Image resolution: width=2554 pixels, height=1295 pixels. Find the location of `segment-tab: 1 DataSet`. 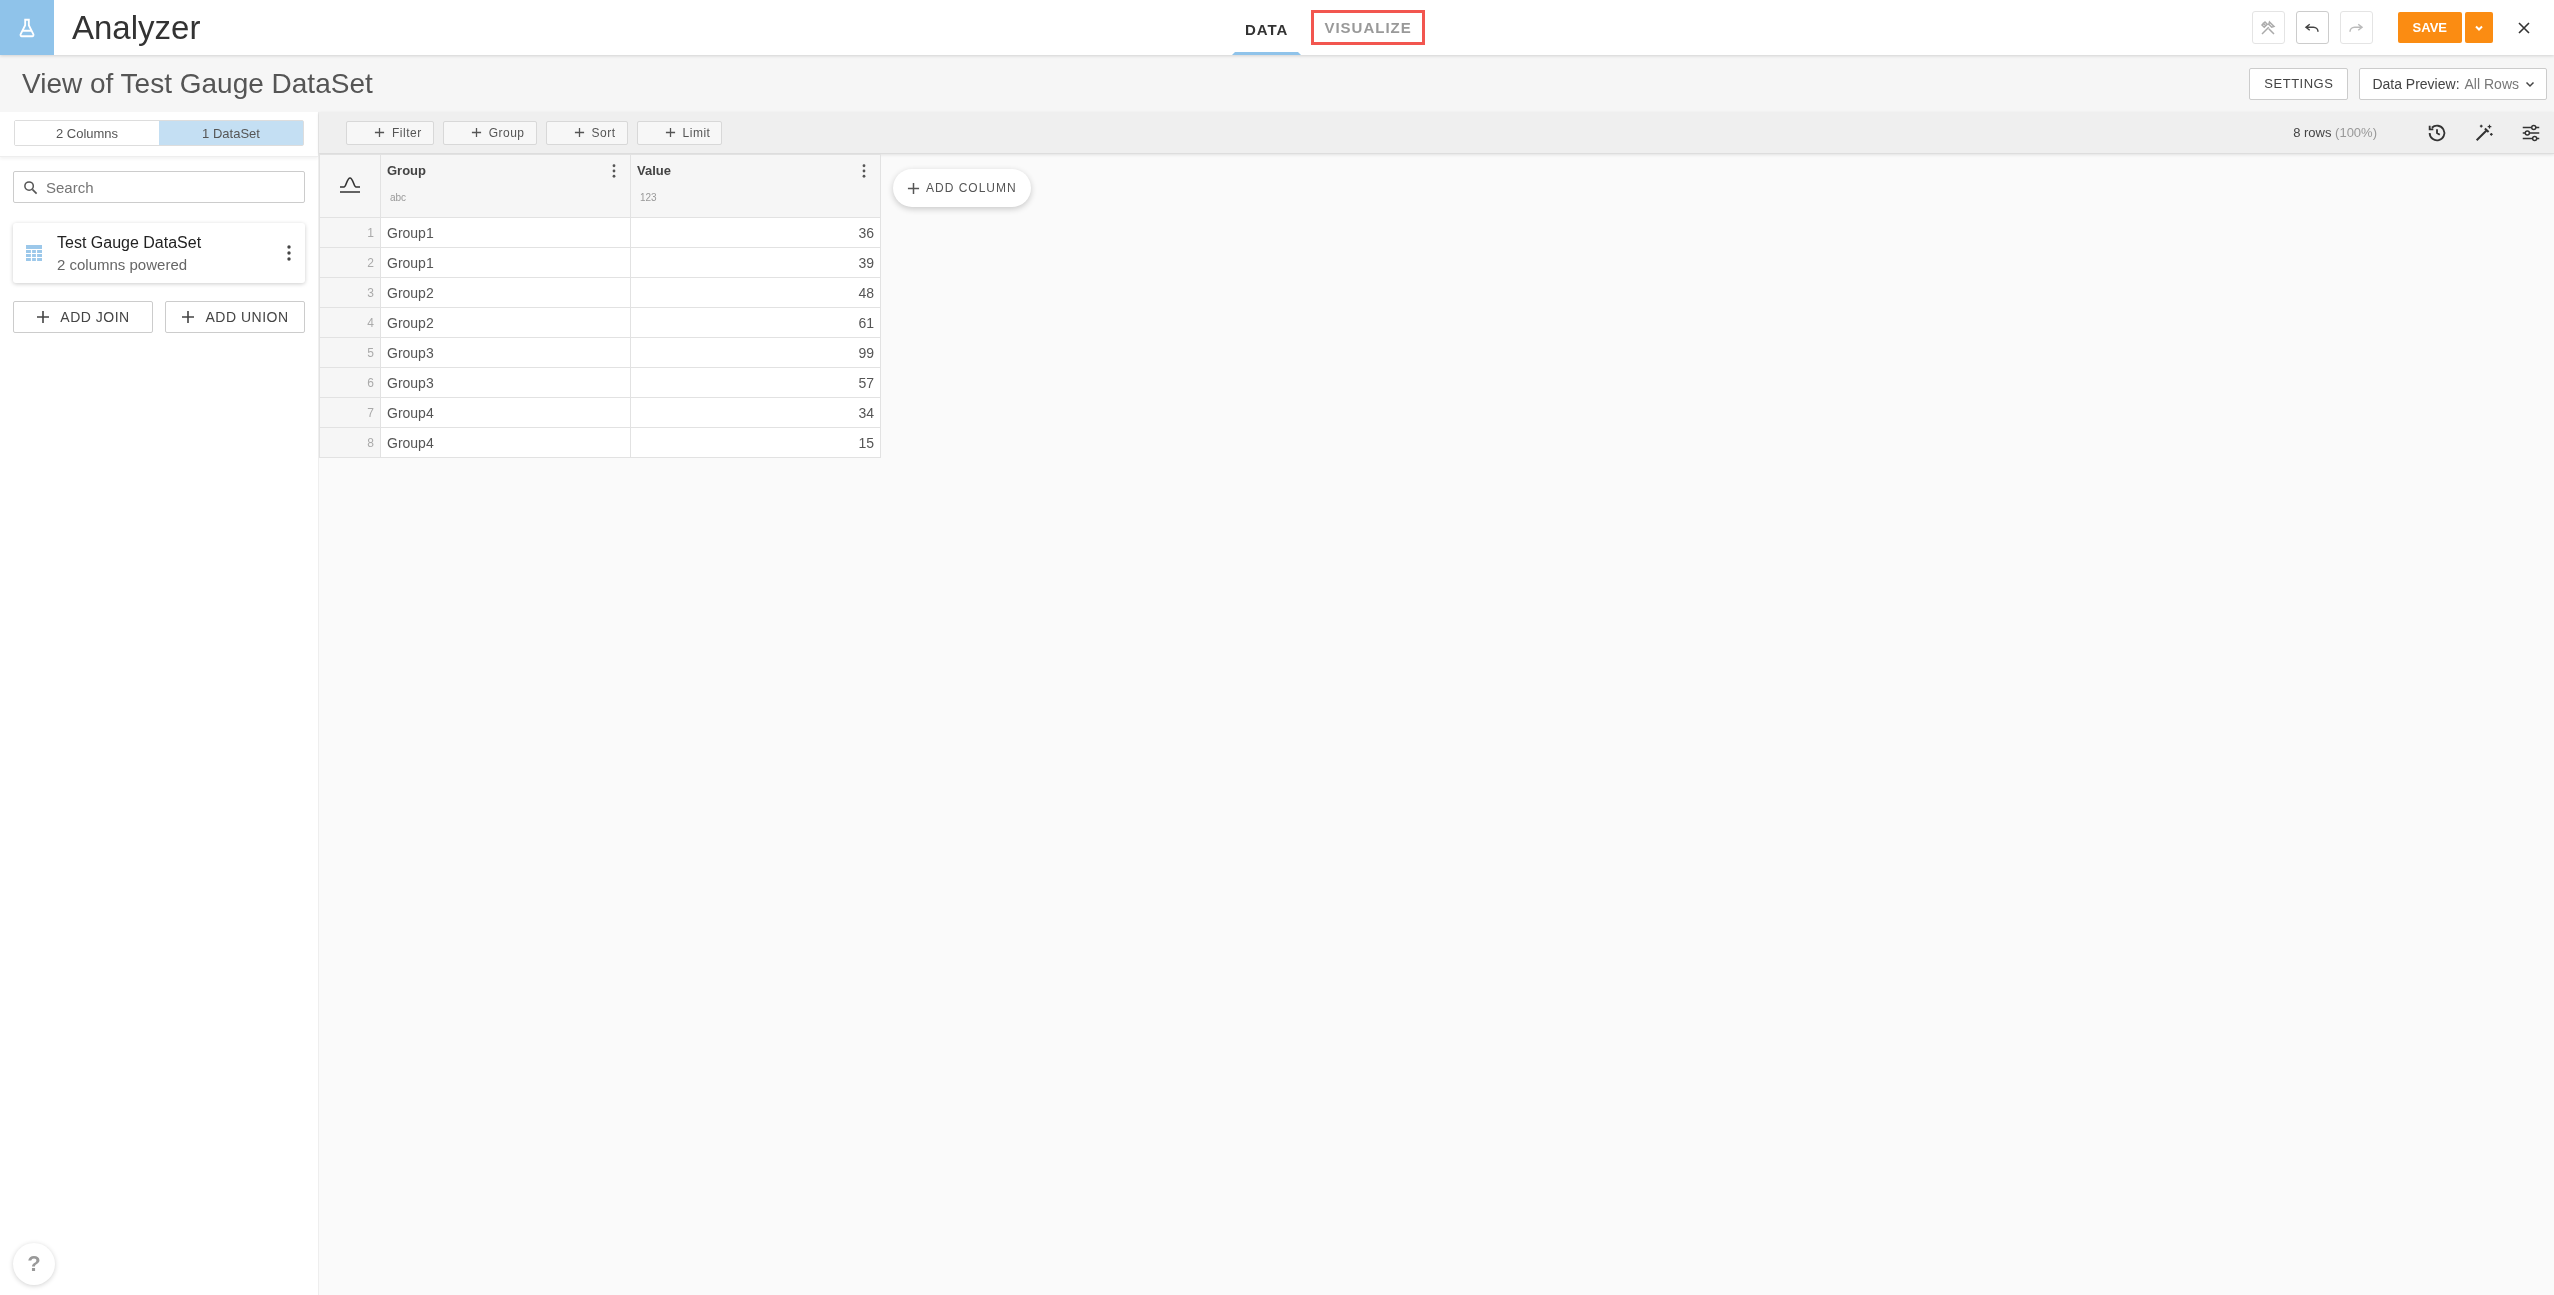

segment-tab: 1 DataSet is located at coordinates (231, 133).